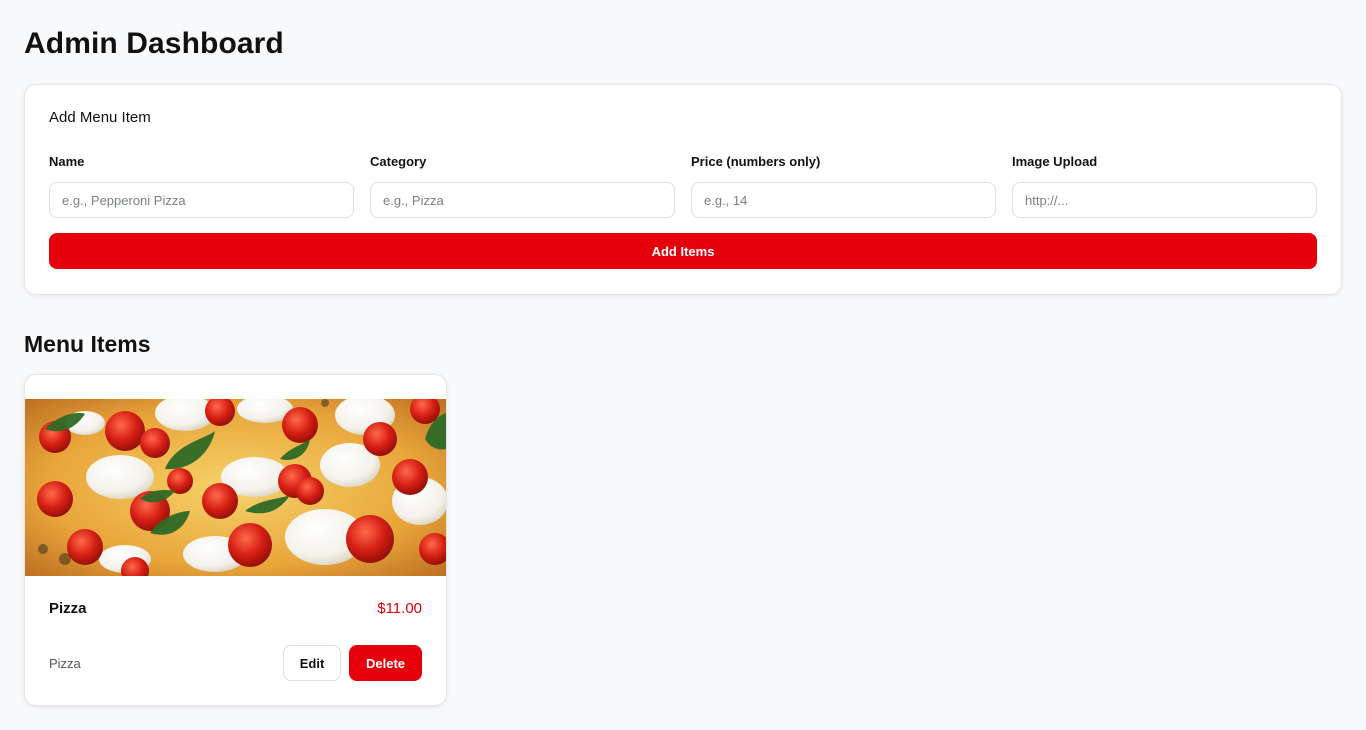 The width and height of the screenshot is (1366, 730). Describe the element at coordinates (100, 117) in the screenshot. I see `form-title: Add Menu Item` at that location.